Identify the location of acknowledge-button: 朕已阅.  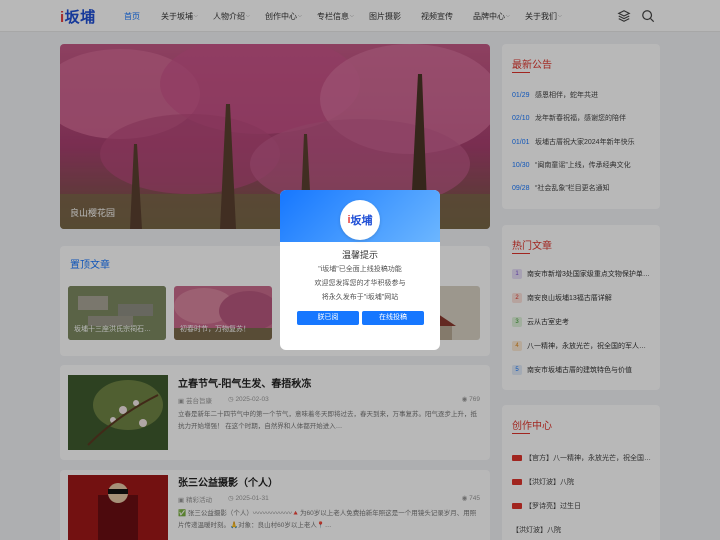
(328, 318).